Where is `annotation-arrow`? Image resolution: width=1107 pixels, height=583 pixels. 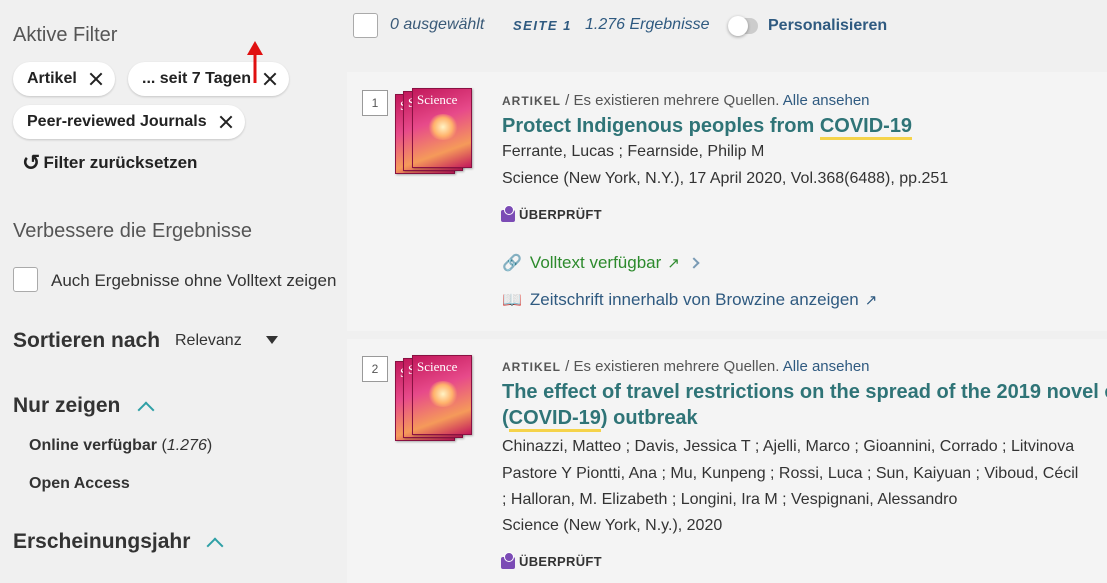
annotation-arrow is located at coordinates (255, 62).